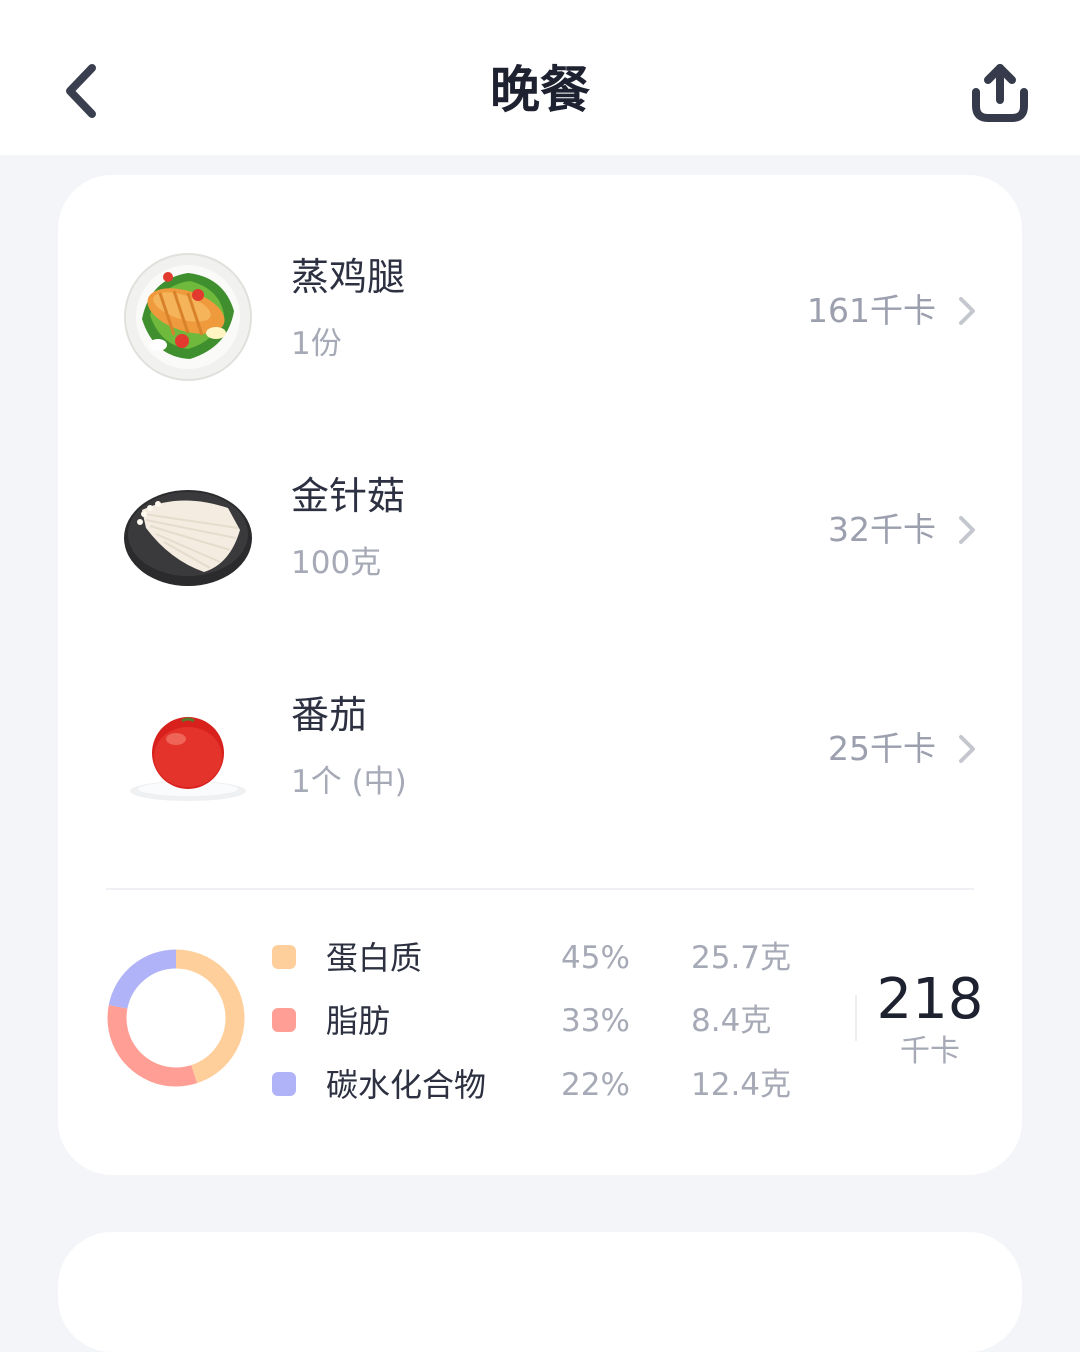  Describe the element at coordinates (188, 538) in the screenshot. I see `enoki-mushroom-image` at that location.